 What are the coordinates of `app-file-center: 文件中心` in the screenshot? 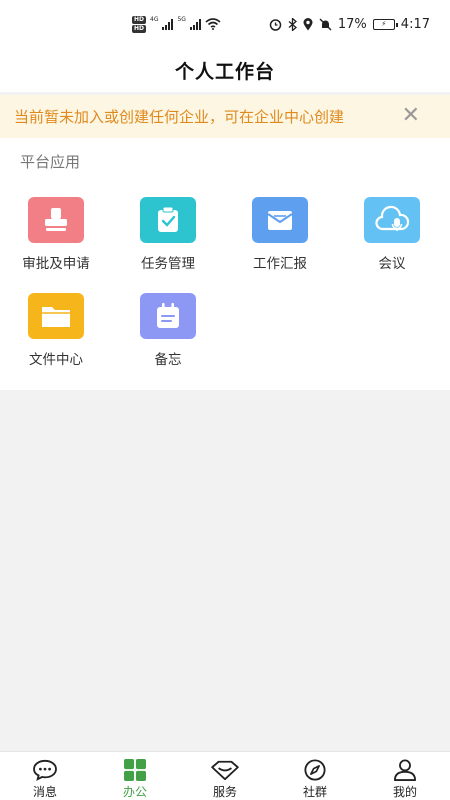 It's located at (56, 330).